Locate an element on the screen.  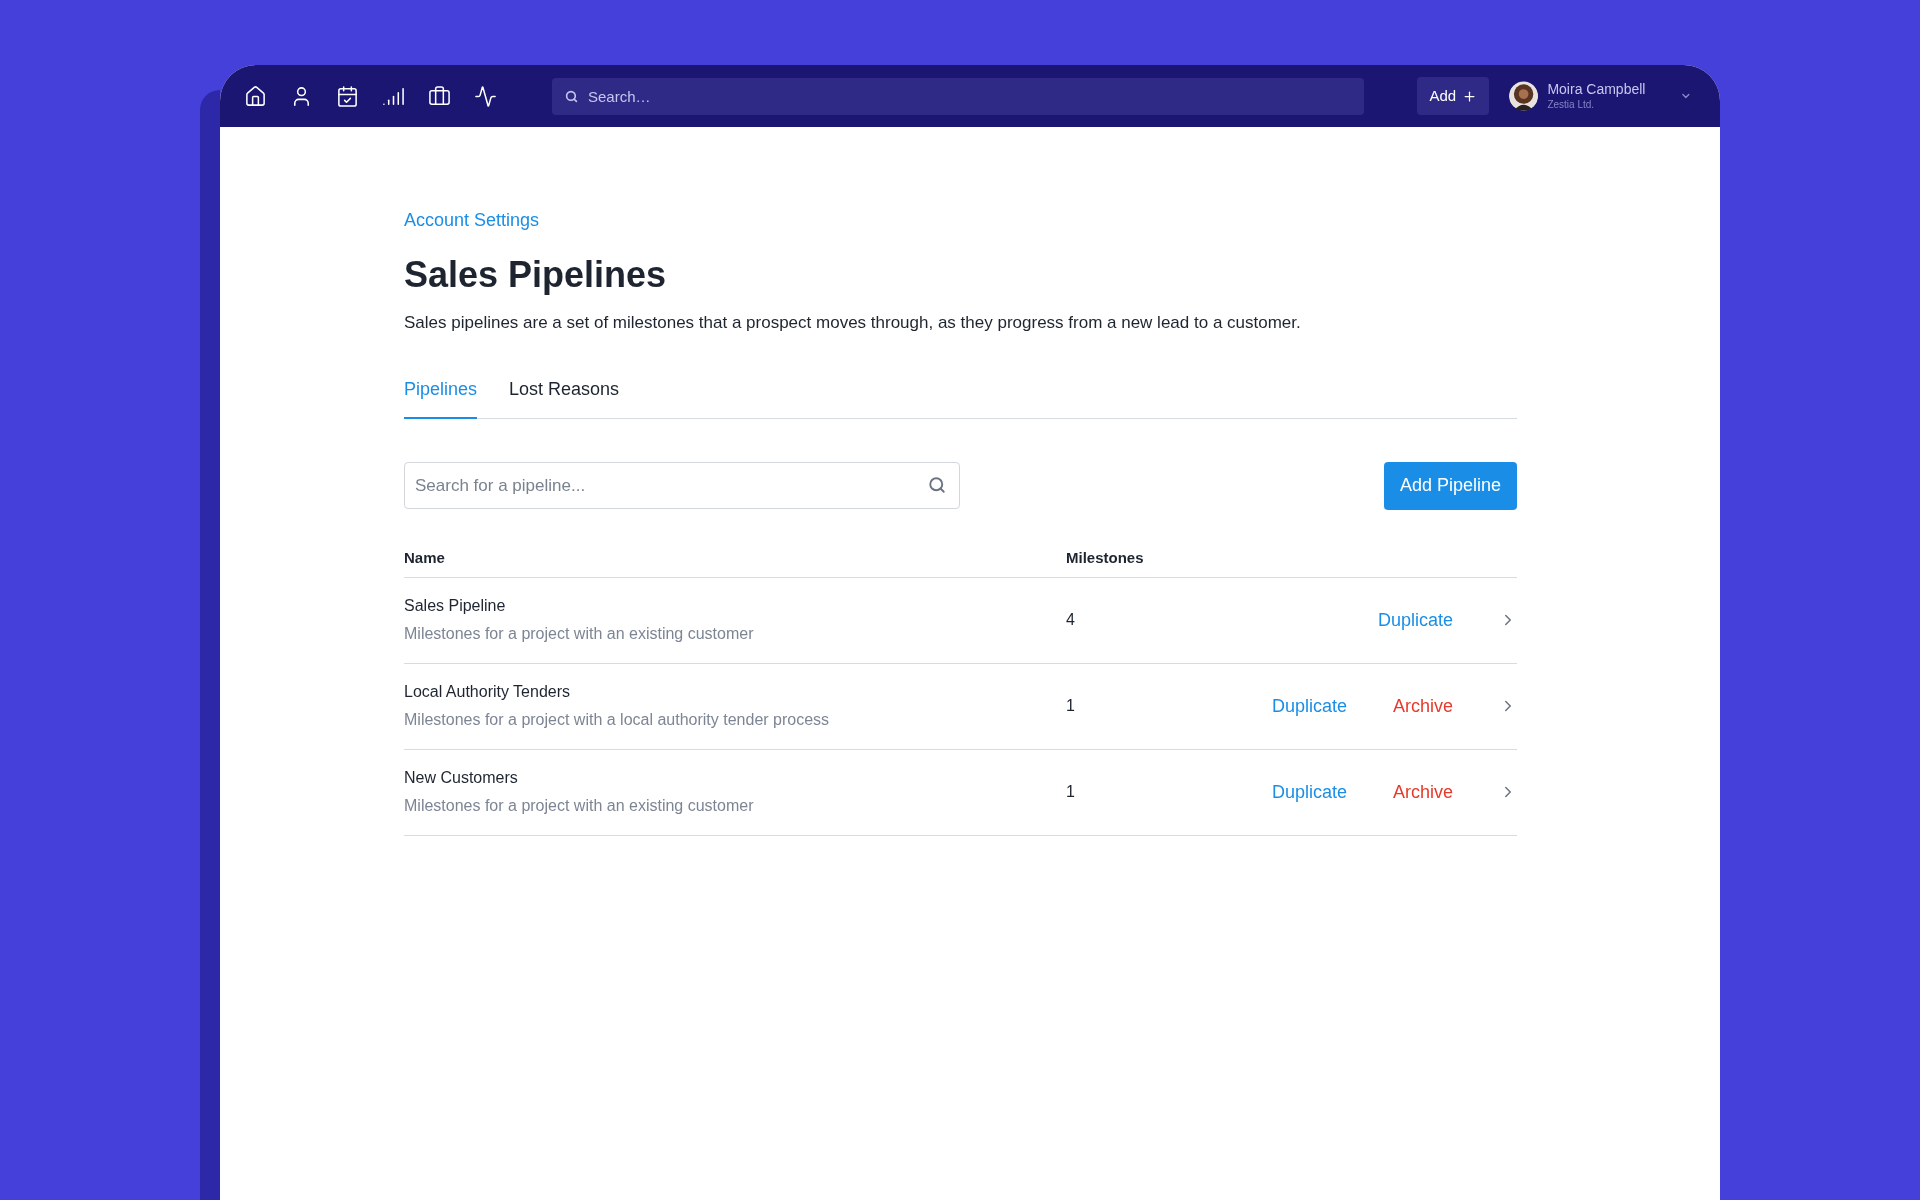
add-pipeline-button: Add Pipeline is located at coordinates (1450, 485).